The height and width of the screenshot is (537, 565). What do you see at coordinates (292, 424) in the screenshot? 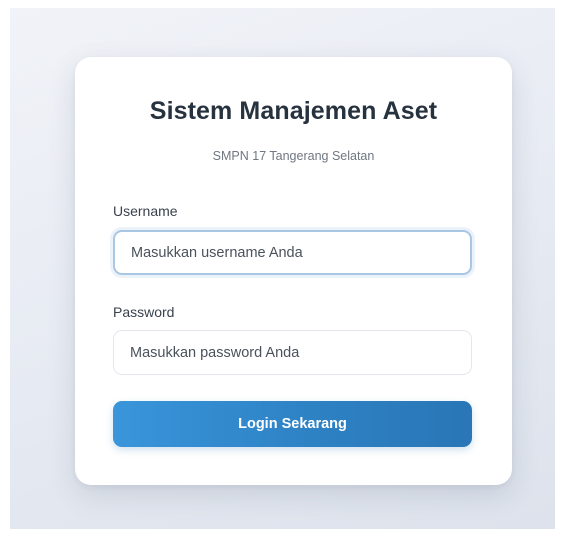
I see `login-button: Login Sekarang` at bounding box center [292, 424].